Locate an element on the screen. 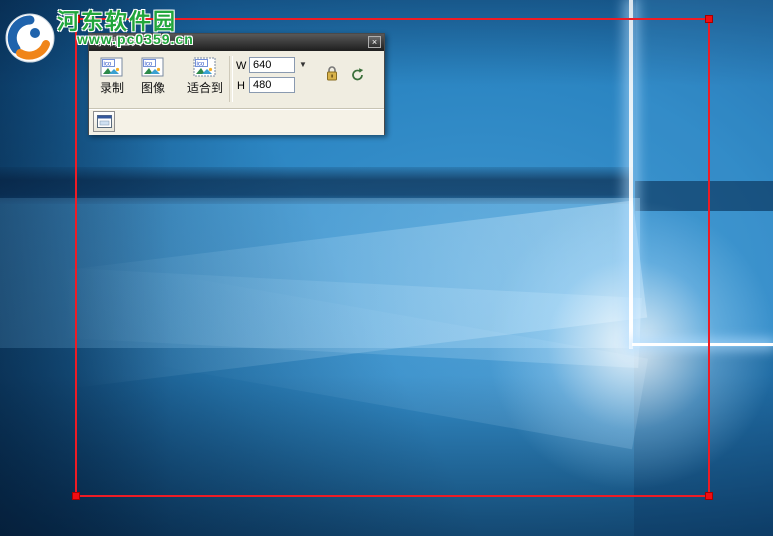 The height and width of the screenshot is (536, 773). record-button-label: 录制 is located at coordinates (111, 88).